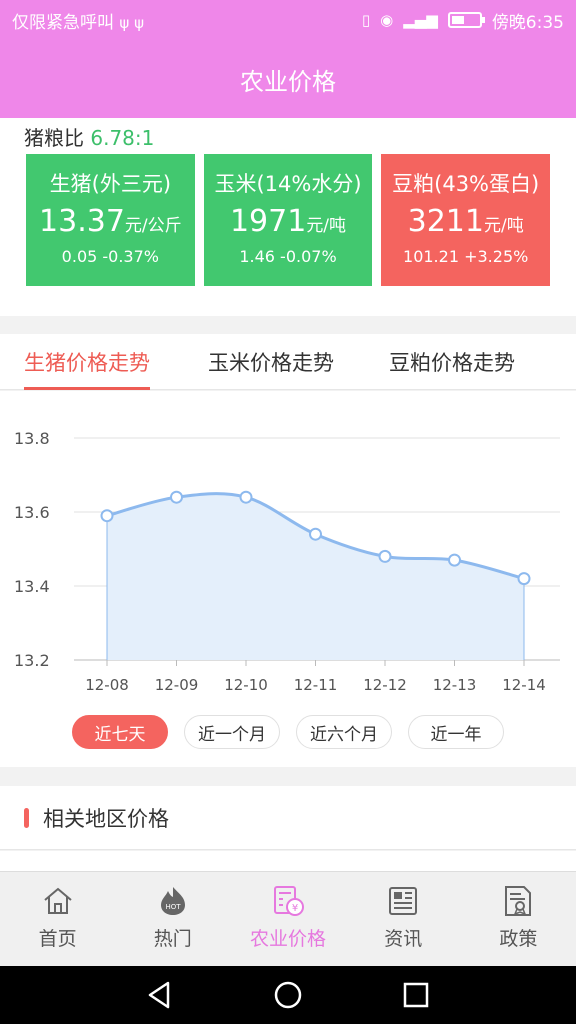 The width and height of the screenshot is (576, 1024). What do you see at coordinates (246, 685) in the screenshot?
I see `x-tick-label: 12-10` at bounding box center [246, 685].